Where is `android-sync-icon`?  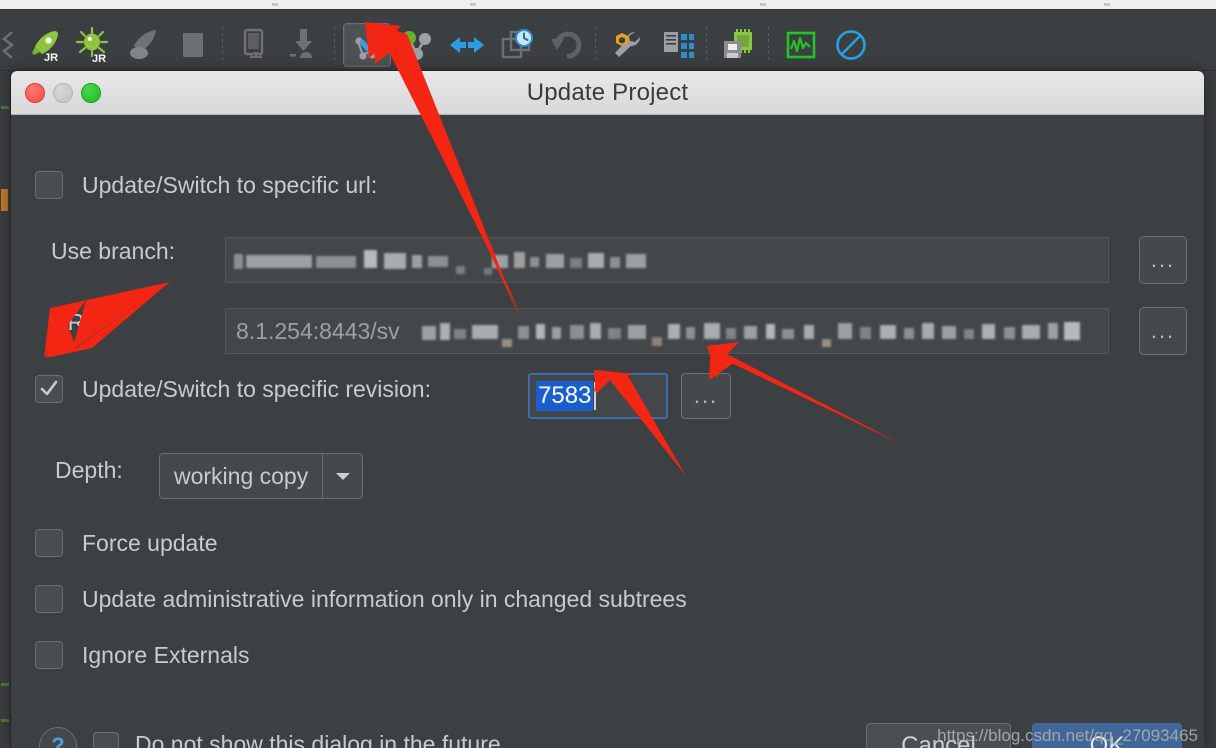
android-sync-icon is located at coordinates (305, 45).